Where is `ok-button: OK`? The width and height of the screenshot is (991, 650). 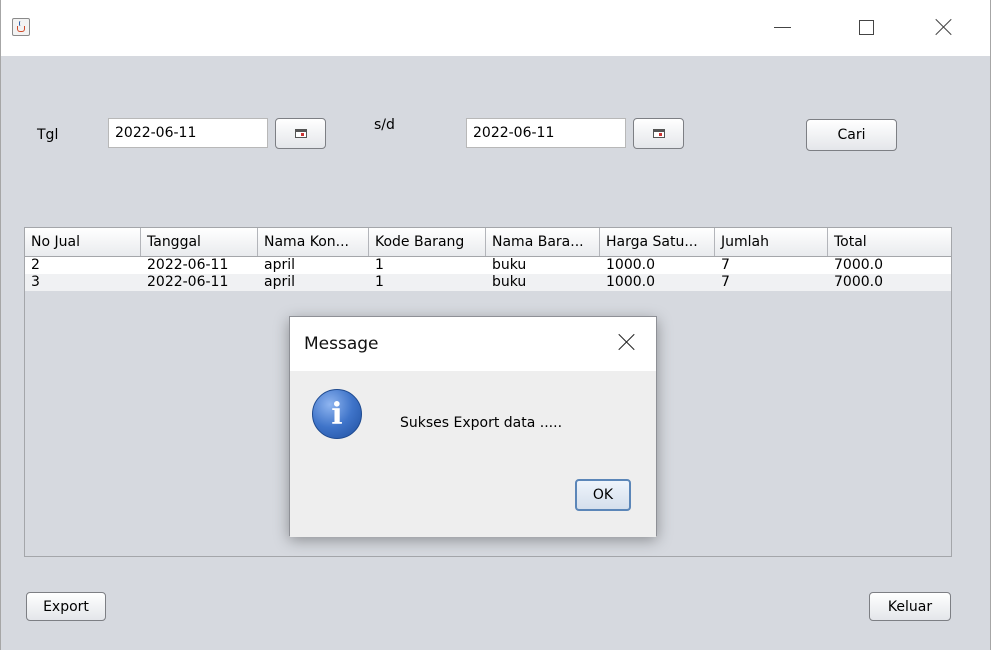 ok-button: OK is located at coordinates (603, 495).